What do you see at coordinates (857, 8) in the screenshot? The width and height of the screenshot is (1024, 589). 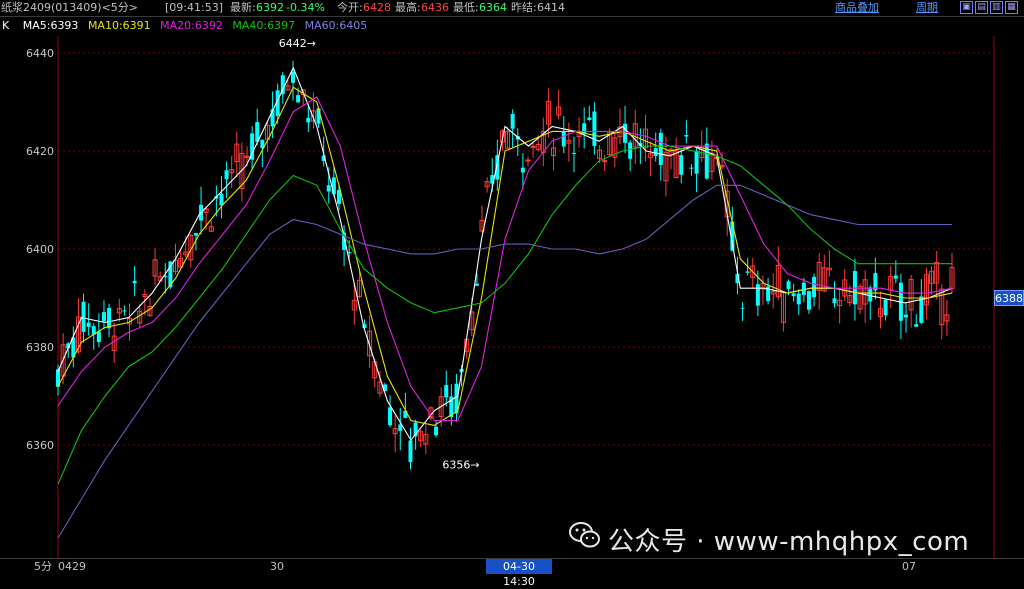 I see `overlay-link: 商品叠加` at bounding box center [857, 8].